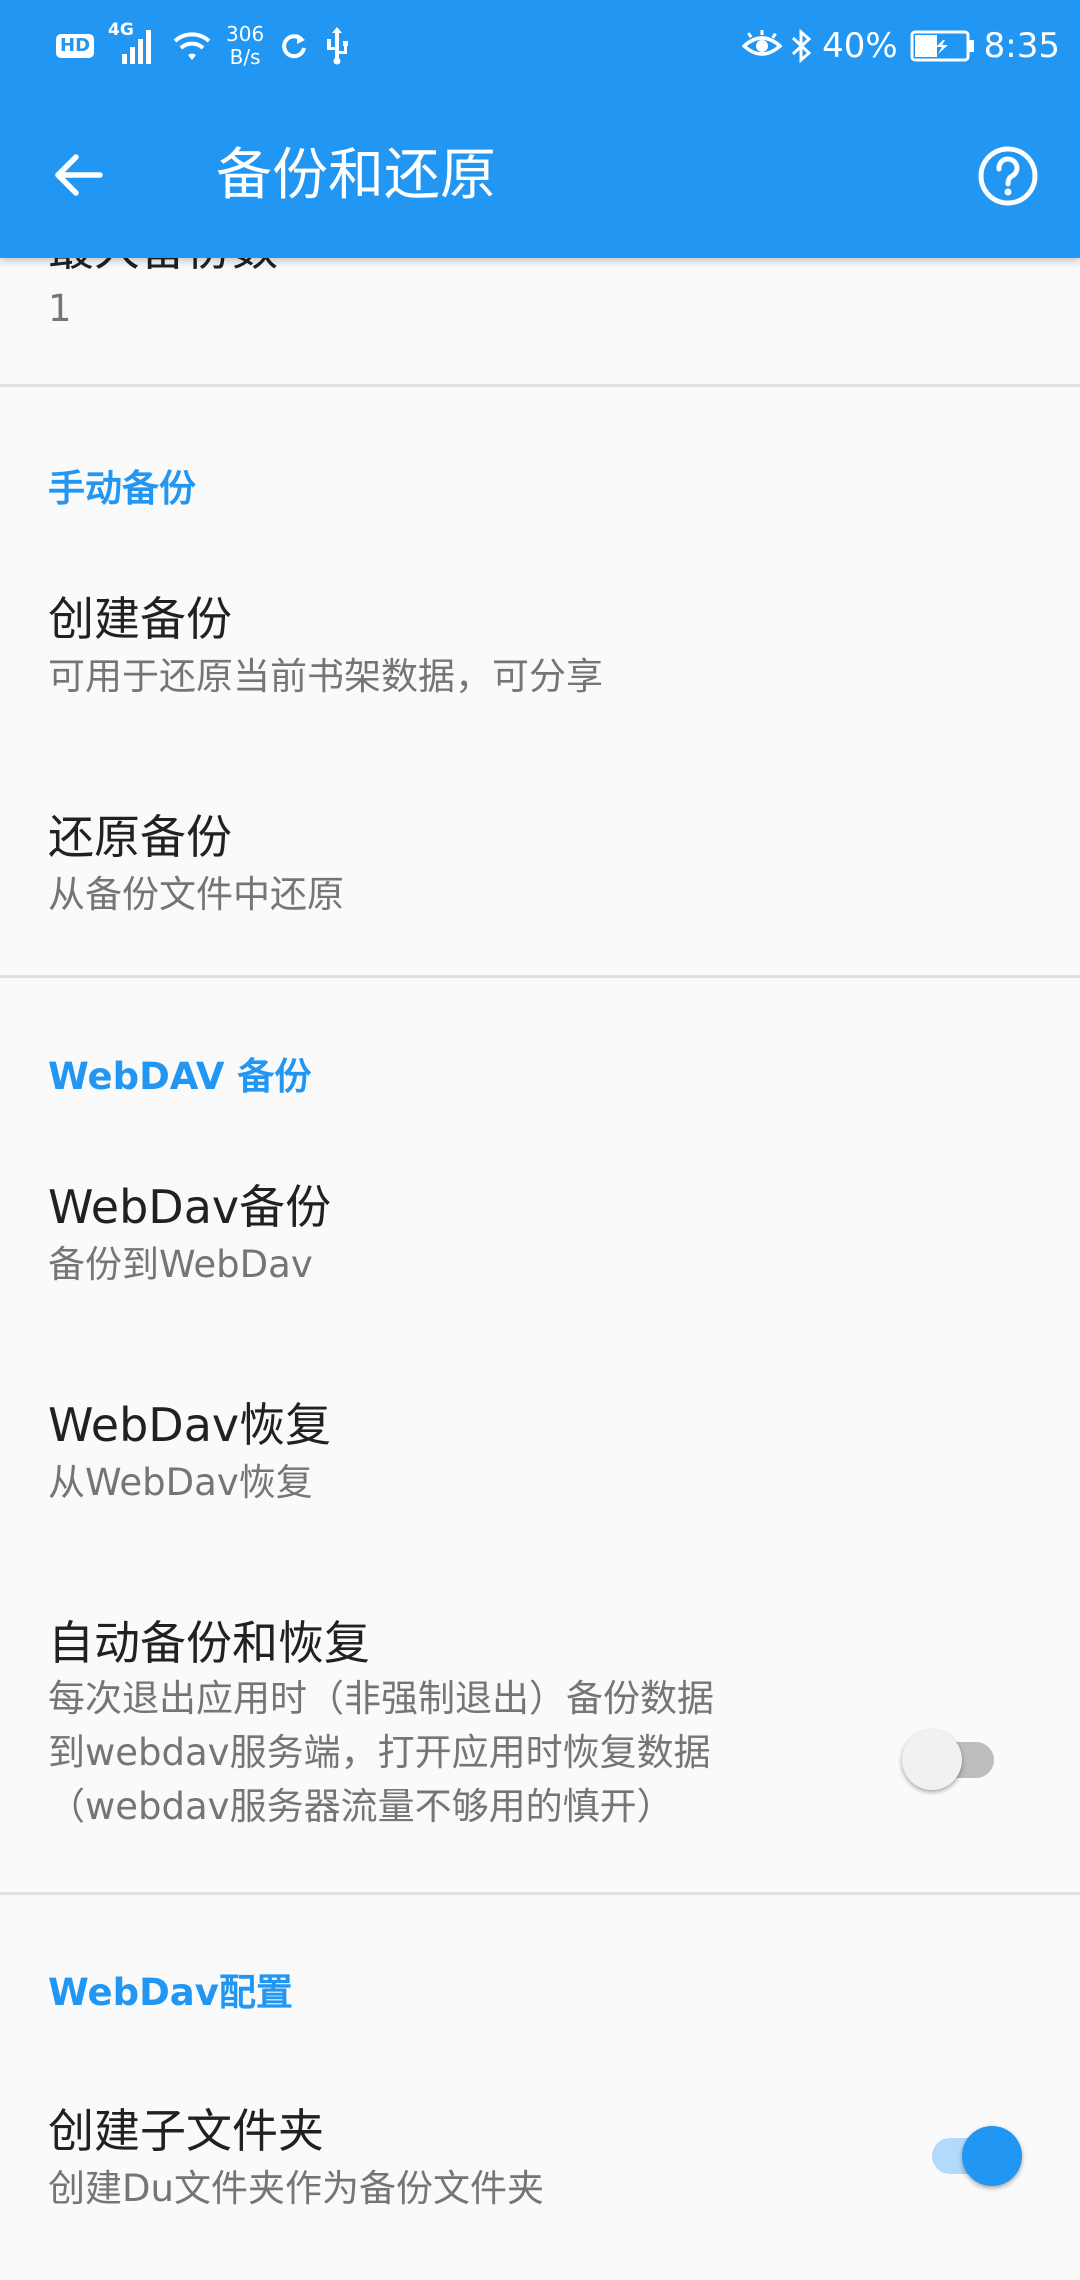 This screenshot has height=2280, width=1080. What do you see at coordinates (540, 1261) in the screenshot?
I see `webdav-backup-item: WebDav备份 备份到WebDav` at bounding box center [540, 1261].